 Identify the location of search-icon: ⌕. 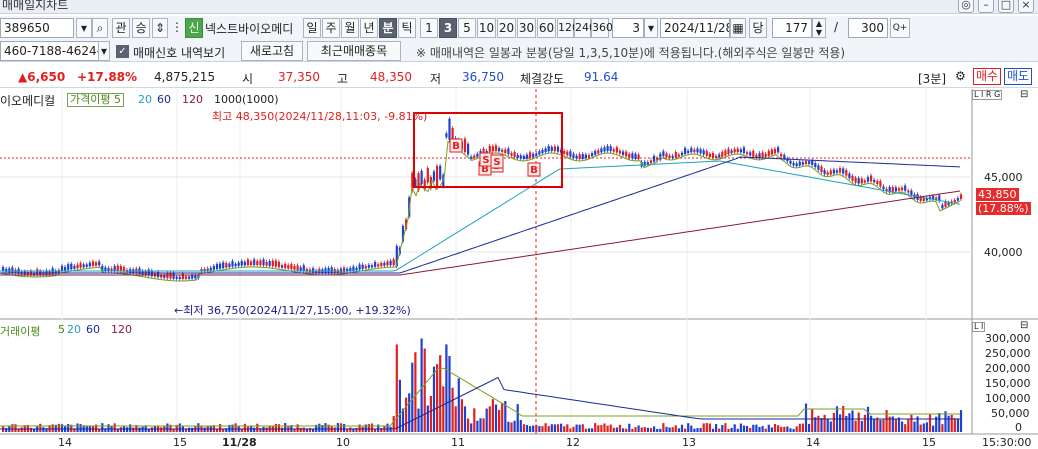
(100, 28).